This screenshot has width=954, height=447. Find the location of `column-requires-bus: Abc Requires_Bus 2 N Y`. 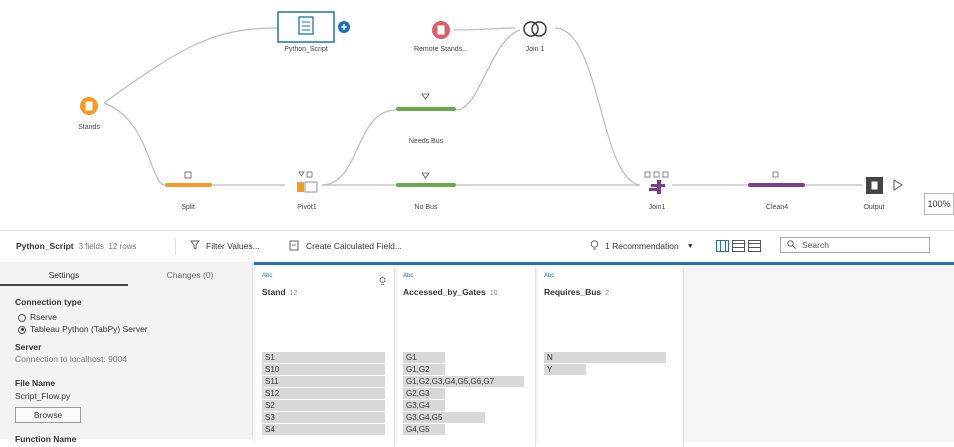

column-requires-bus: Abc Requires_Bus 2 N Y is located at coordinates (611, 357).